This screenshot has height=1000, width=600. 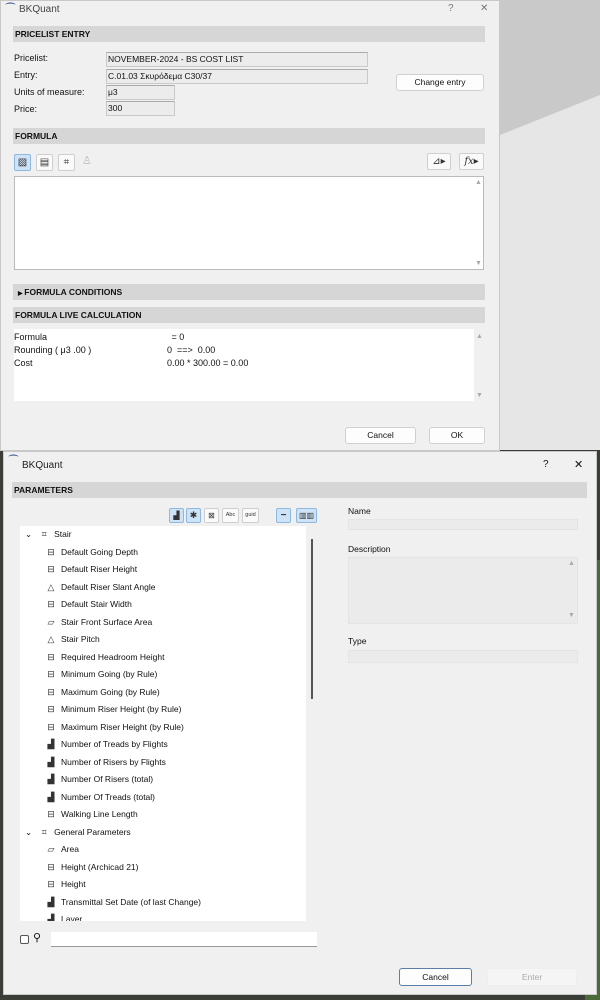 I want to click on tree-item: ⊟ Walking Line Length, so click(x=163, y=815).